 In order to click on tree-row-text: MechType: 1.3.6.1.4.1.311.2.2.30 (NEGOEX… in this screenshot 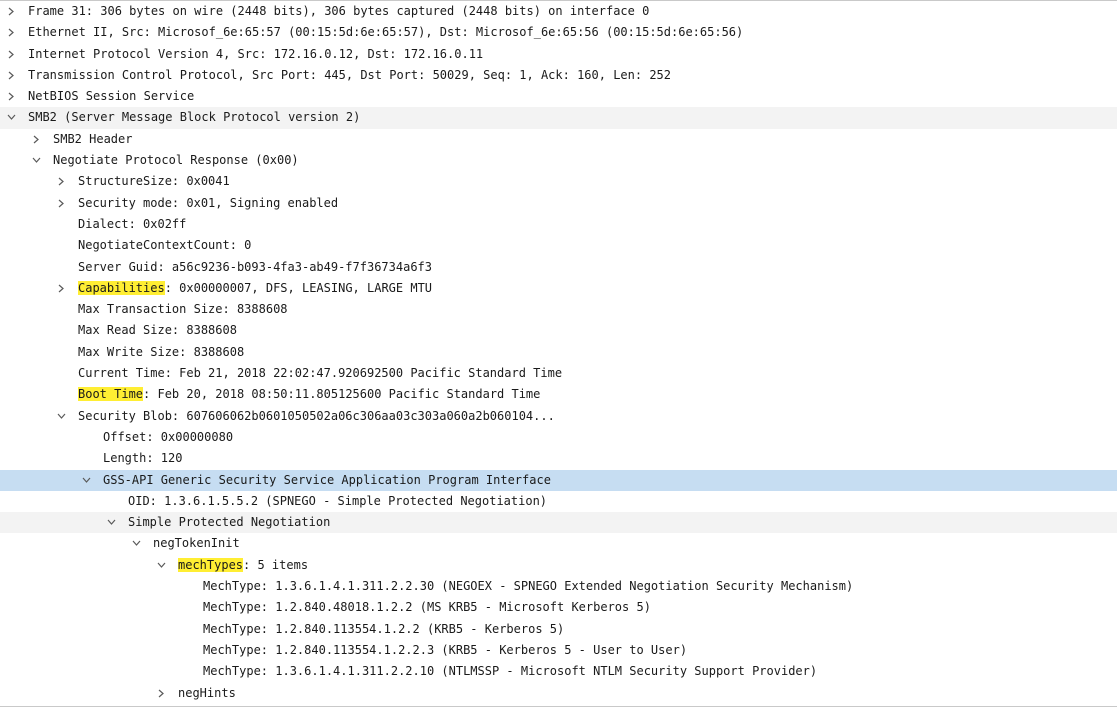, I will do `click(528, 586)`.